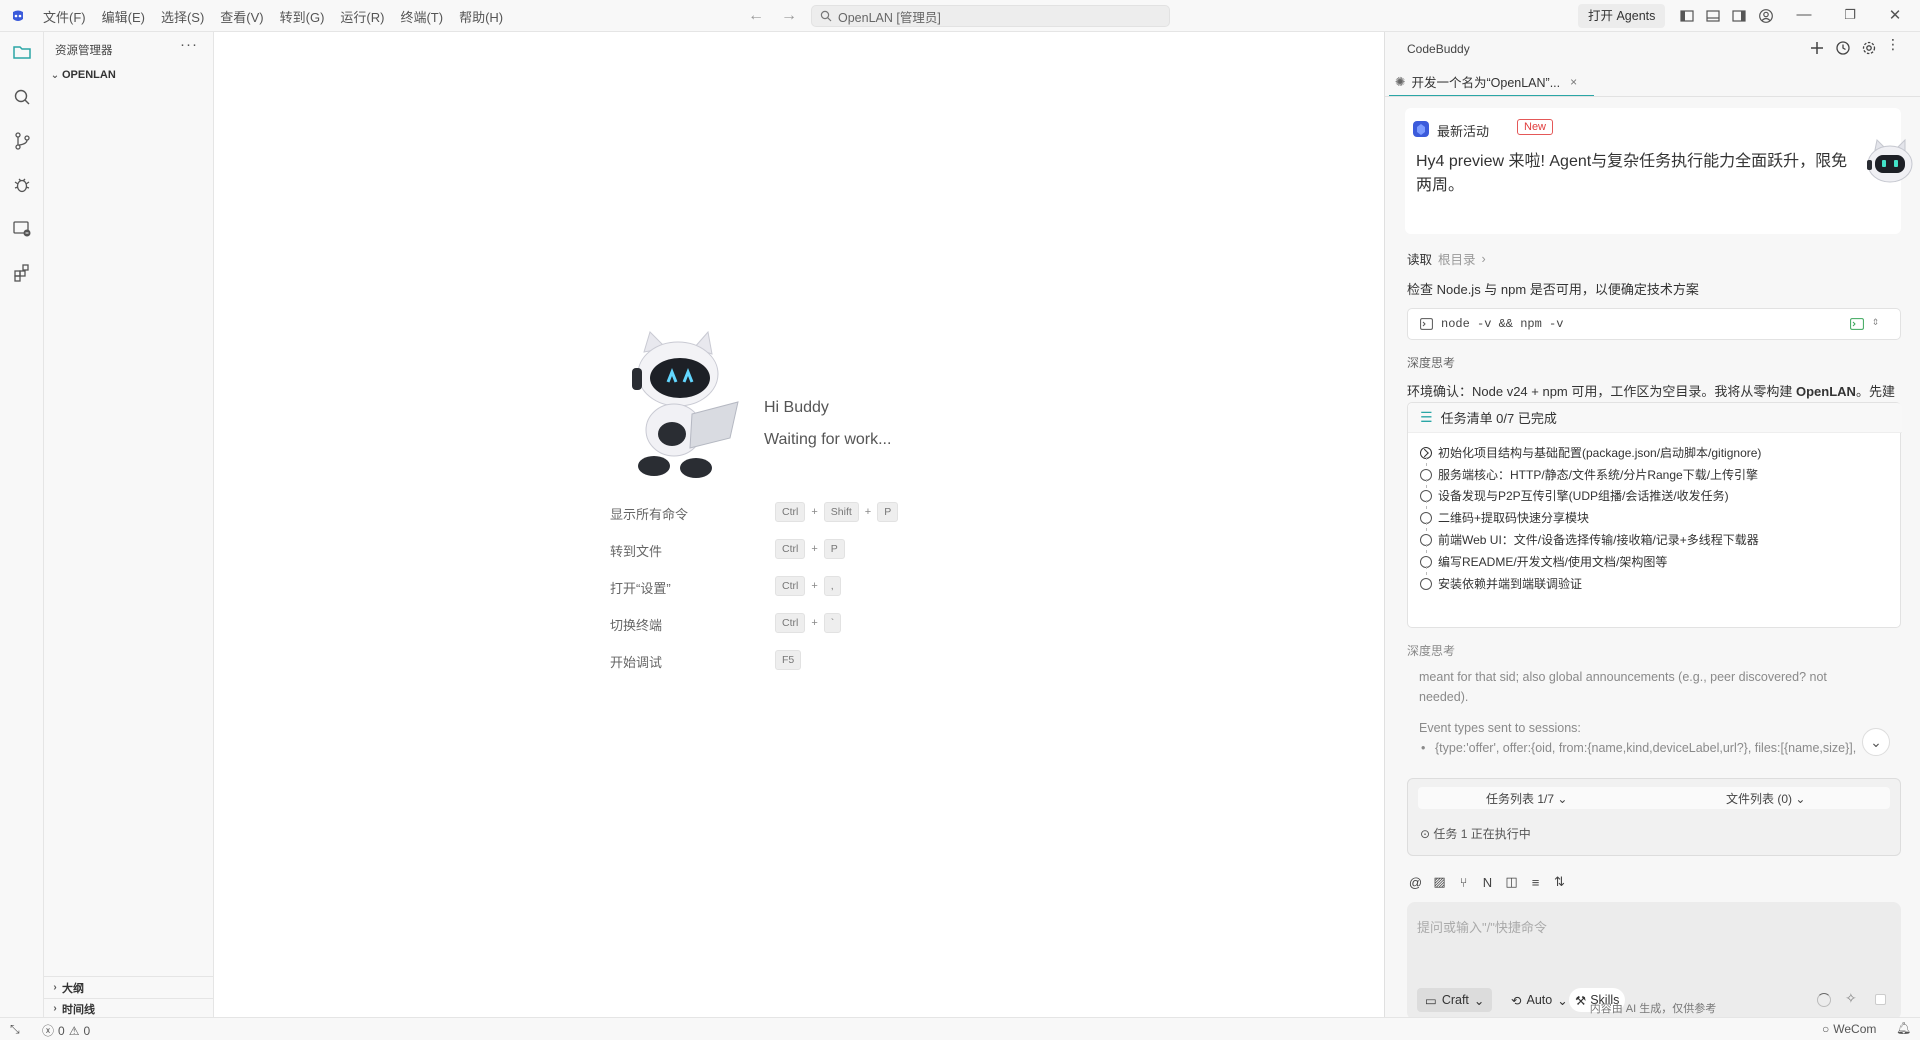 The height and width of the screenshot is (1040, 1920). What do you see at coordinates (1766, 16) in the screenshot?
I see `account-icon` at bounding box center [1766, 16].